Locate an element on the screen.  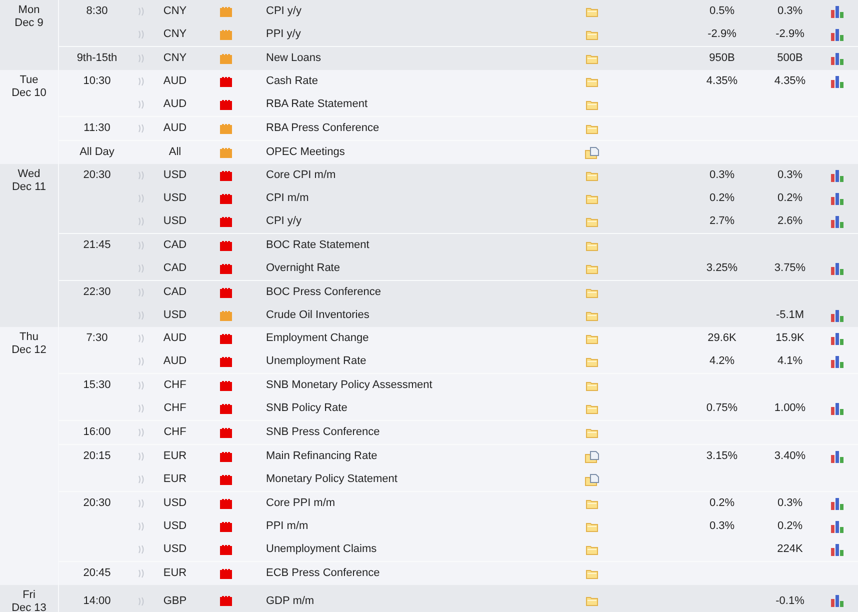
event-title: Unemployment Rate is located at coordinates (316, 361).